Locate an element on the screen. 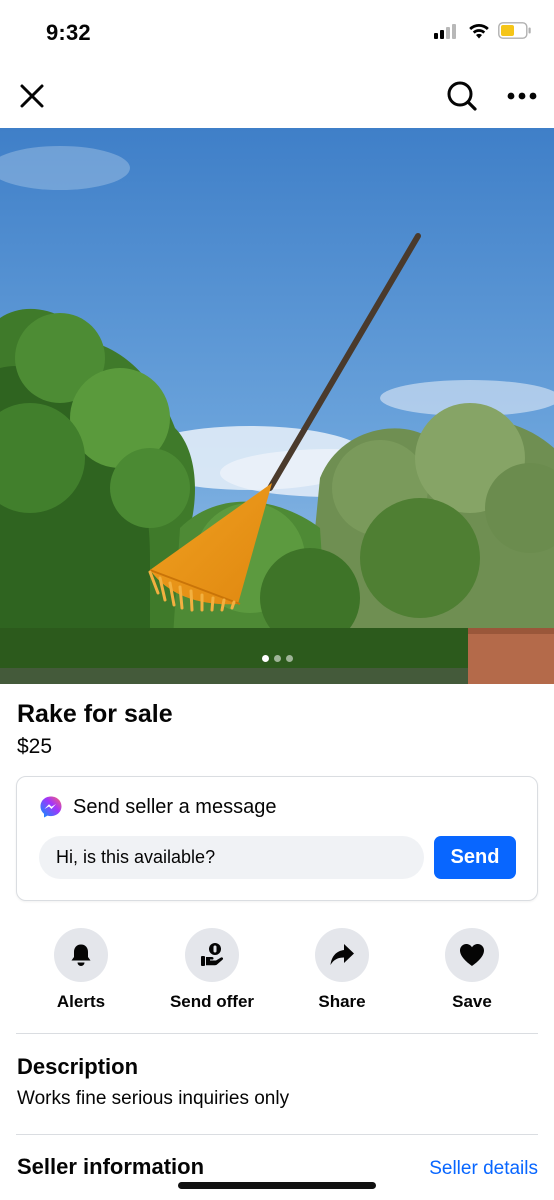 The height and width of the screenshot is (1200, 554). close-button is located at coordinates (32, 96).